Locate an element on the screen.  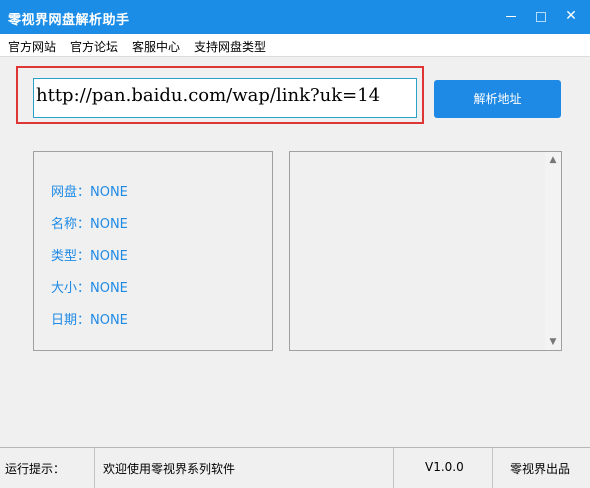
minimize-icon is located at coordinates (511, 16).